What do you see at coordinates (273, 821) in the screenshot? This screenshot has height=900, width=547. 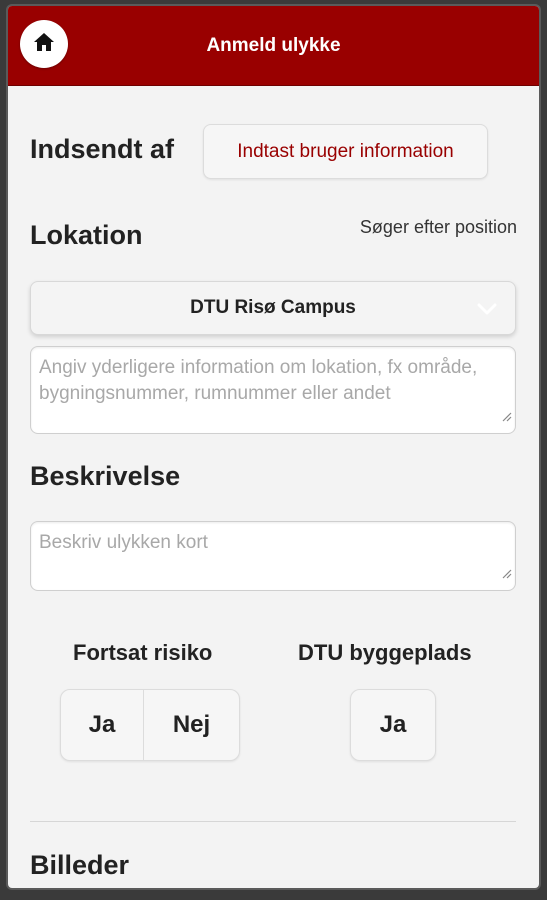 I see `section-divider` at bounding box center [273, 821].